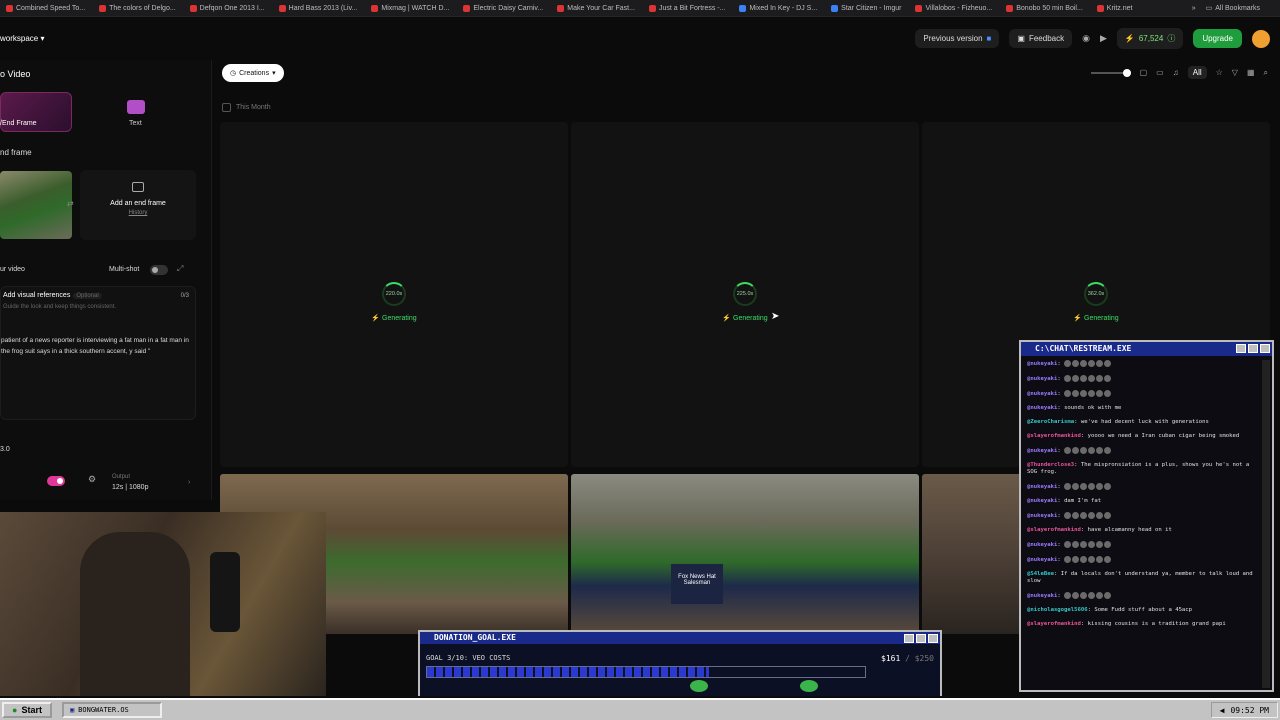 The image size is (1280, 720). Describe the element at coordinates (15, 74) in the screenshot. I see `panel-title: o Video` at that location.